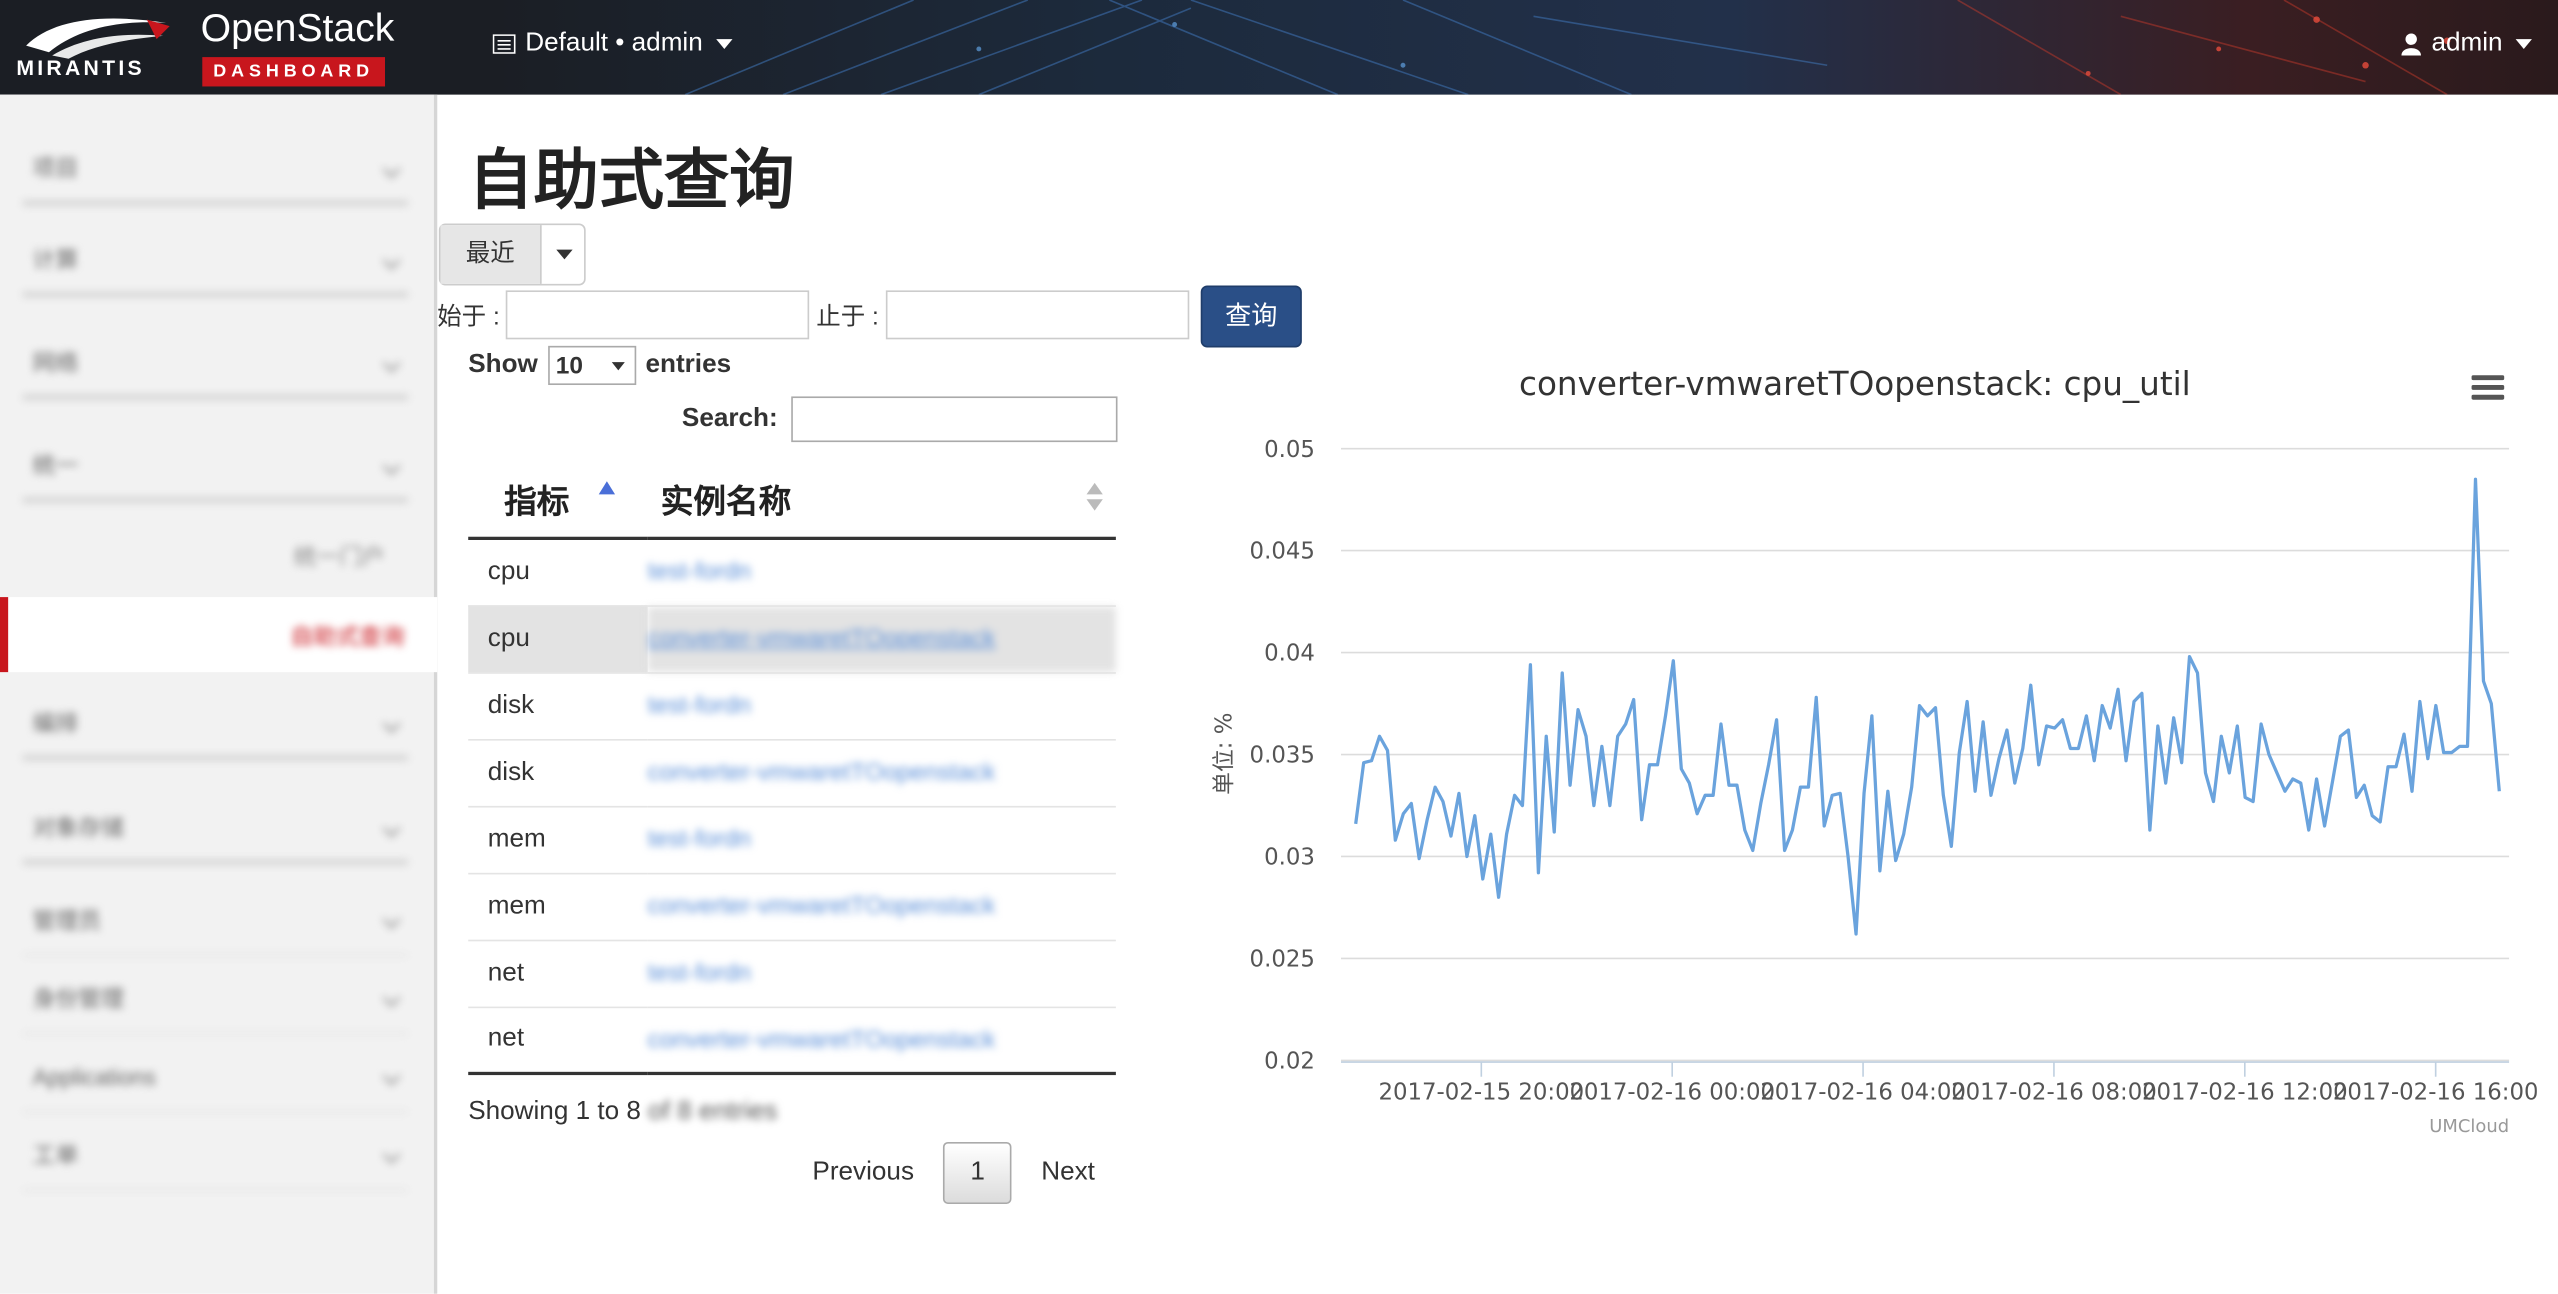 This screenshot has height=1294, width=2558. I want to click on sidebar-item-object-storage: 对象存储, so click(215, 829).